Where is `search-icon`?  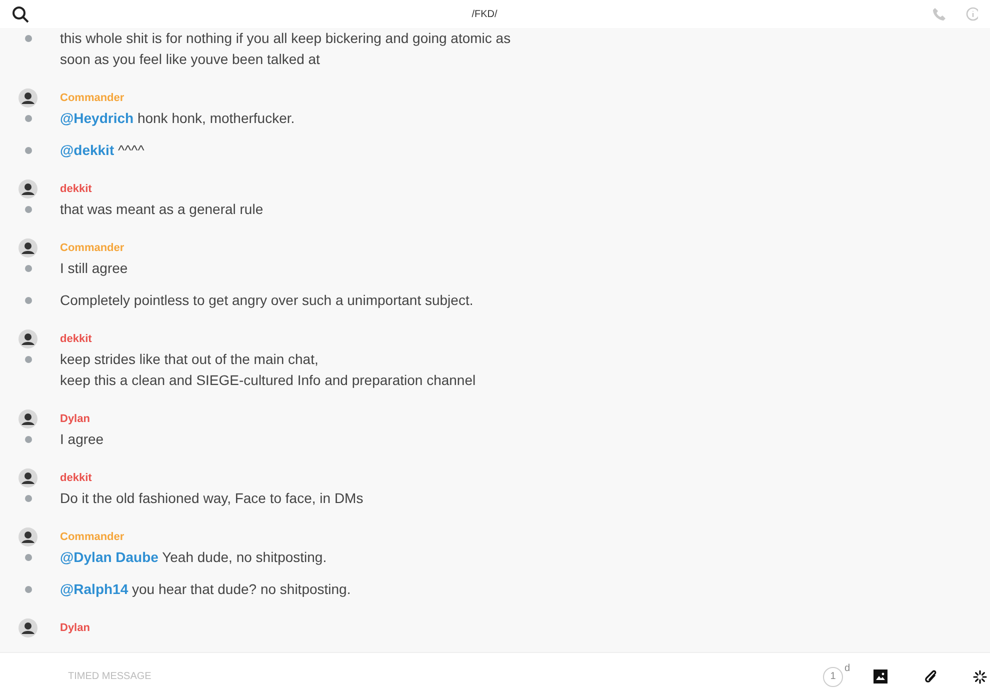
search-icon is located at coordinates (20, 14).